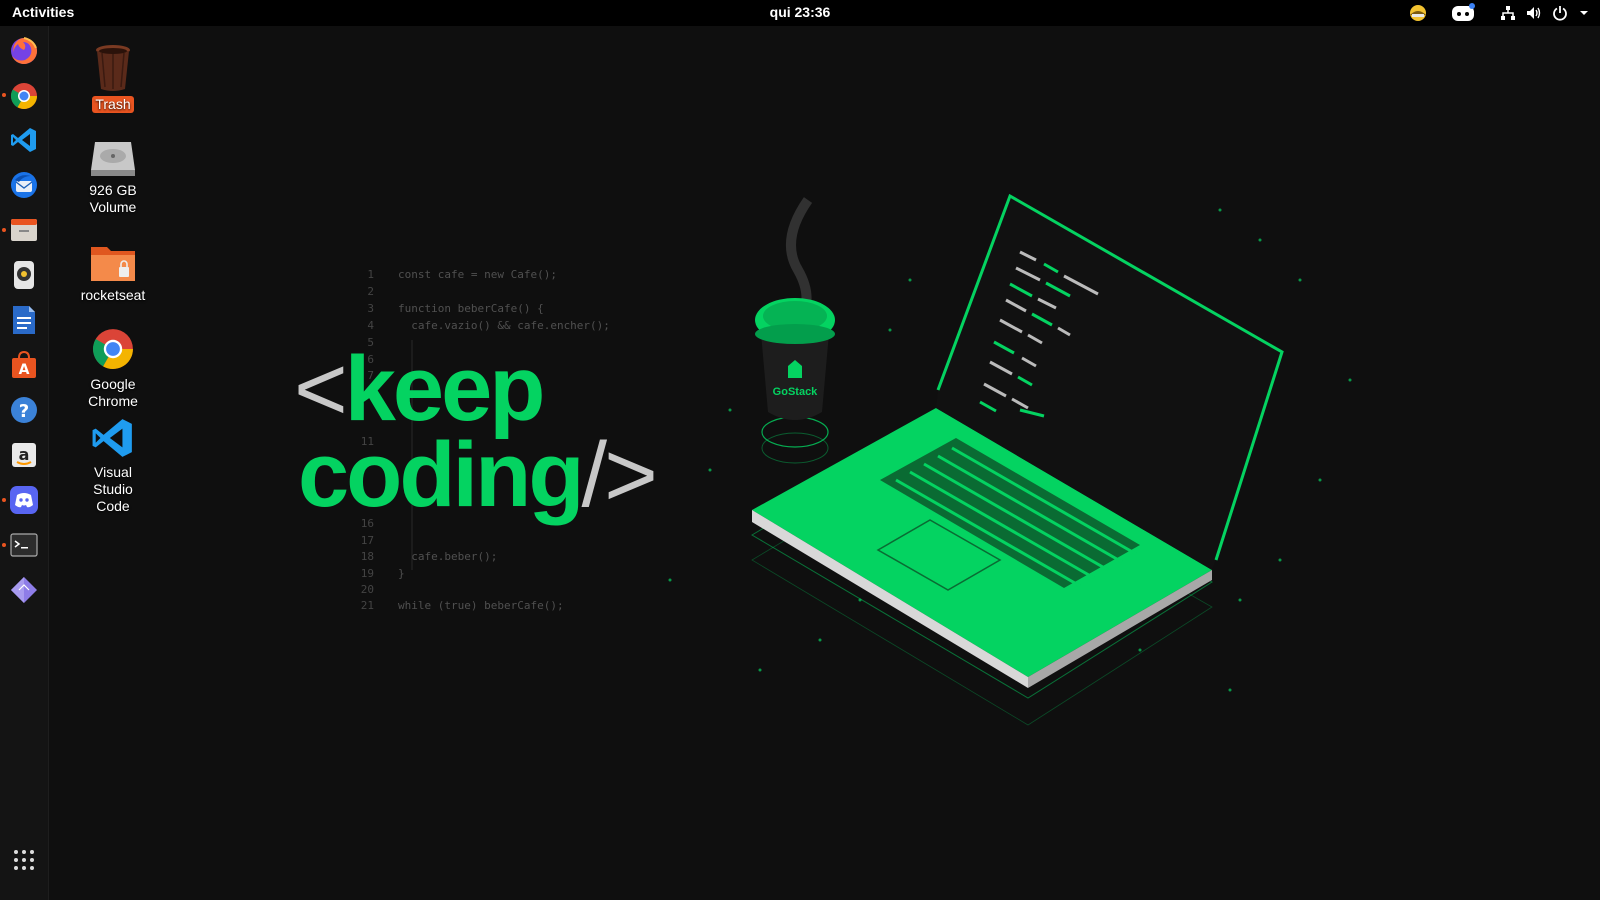 This screenshot has width=1600, height=900. I want to click on chrome-icon, so click(112, 349).